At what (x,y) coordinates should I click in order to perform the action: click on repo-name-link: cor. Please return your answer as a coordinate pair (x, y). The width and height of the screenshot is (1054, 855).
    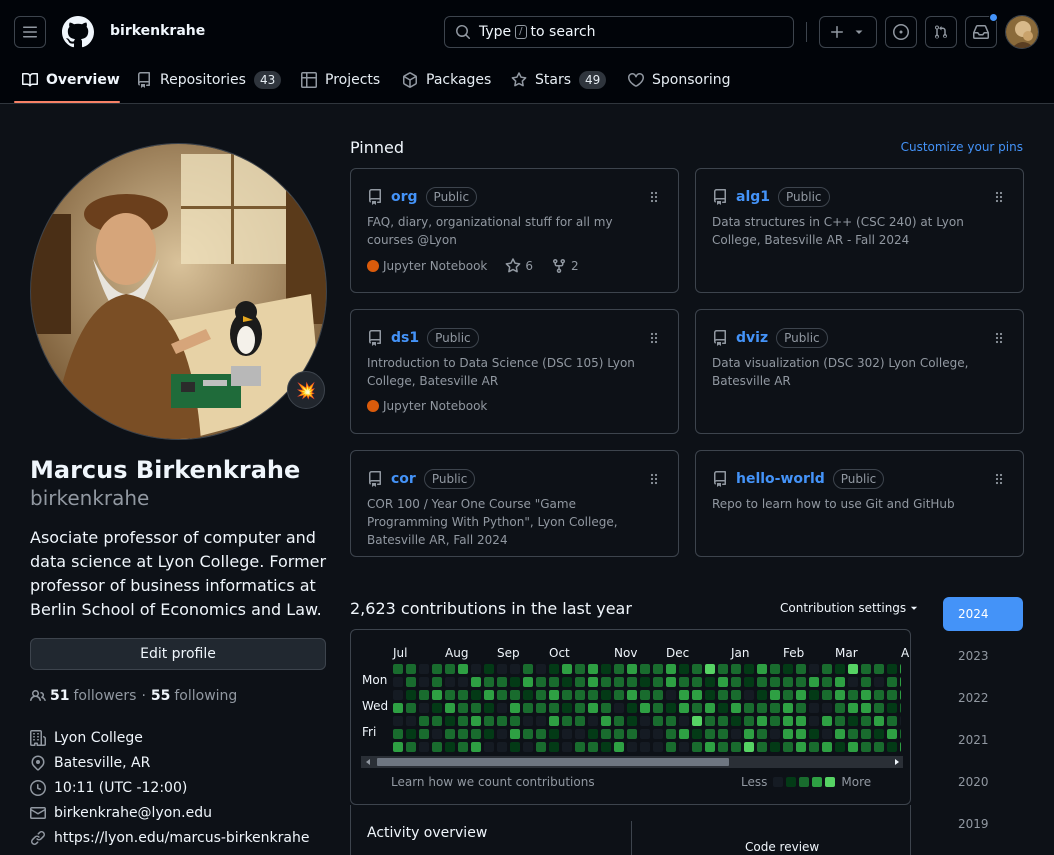
    Looking at the image, I should click on (403, 479).